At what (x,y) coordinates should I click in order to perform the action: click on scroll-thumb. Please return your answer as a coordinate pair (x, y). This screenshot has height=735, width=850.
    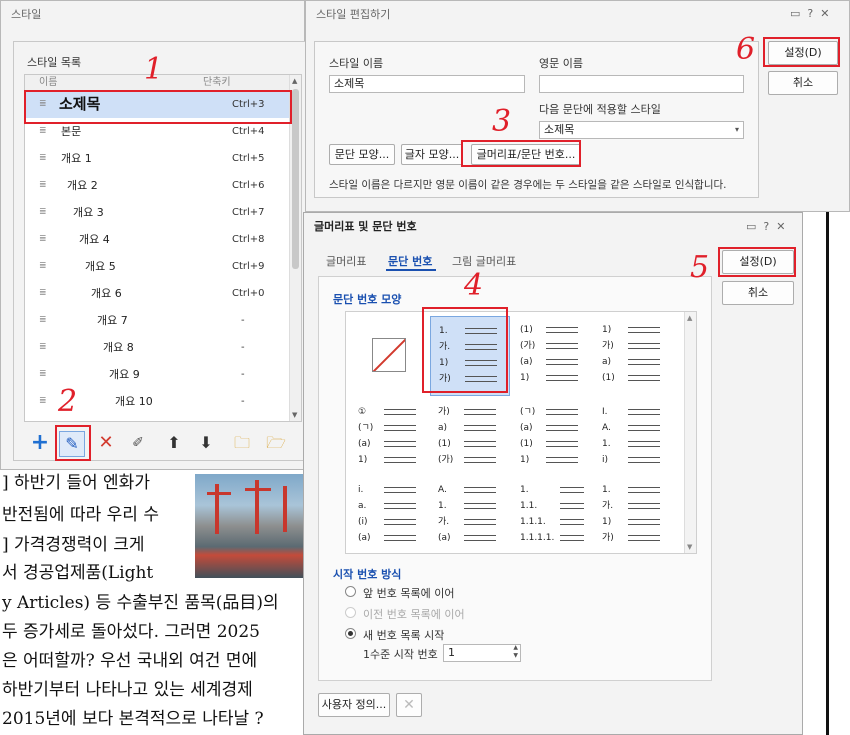
    Looking at the image, I should click on (295, 179).